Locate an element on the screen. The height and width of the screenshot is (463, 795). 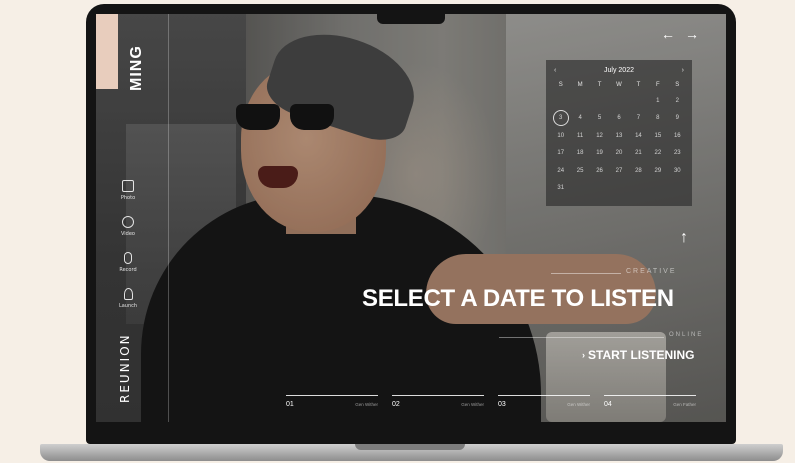
timeline-bar is located at coordinates (544, 395).